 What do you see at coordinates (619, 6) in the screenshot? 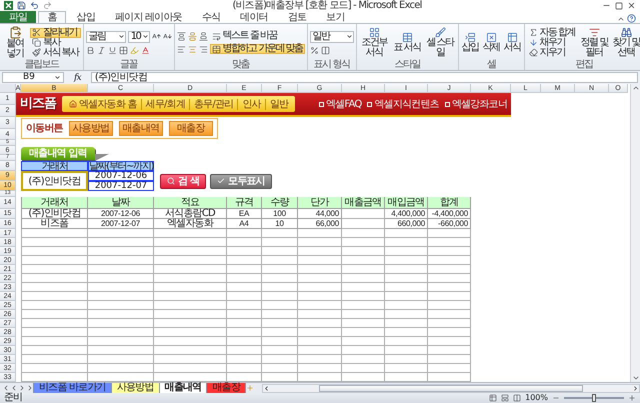
I see `maximize-icon` at bounding box center [619, 6].